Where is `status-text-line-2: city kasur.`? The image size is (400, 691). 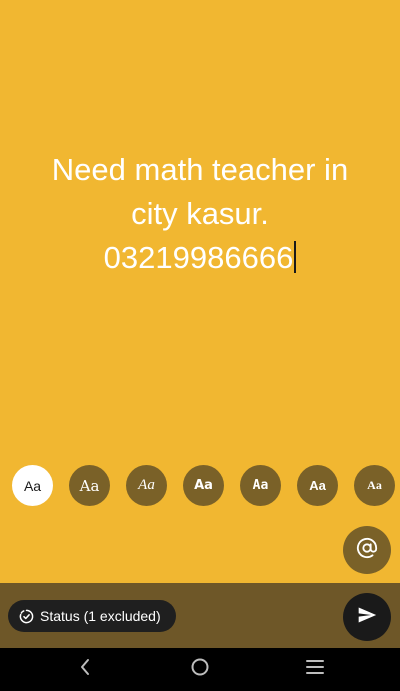 status-text-line-2: city kasur. is located at coordinates (200, 213).